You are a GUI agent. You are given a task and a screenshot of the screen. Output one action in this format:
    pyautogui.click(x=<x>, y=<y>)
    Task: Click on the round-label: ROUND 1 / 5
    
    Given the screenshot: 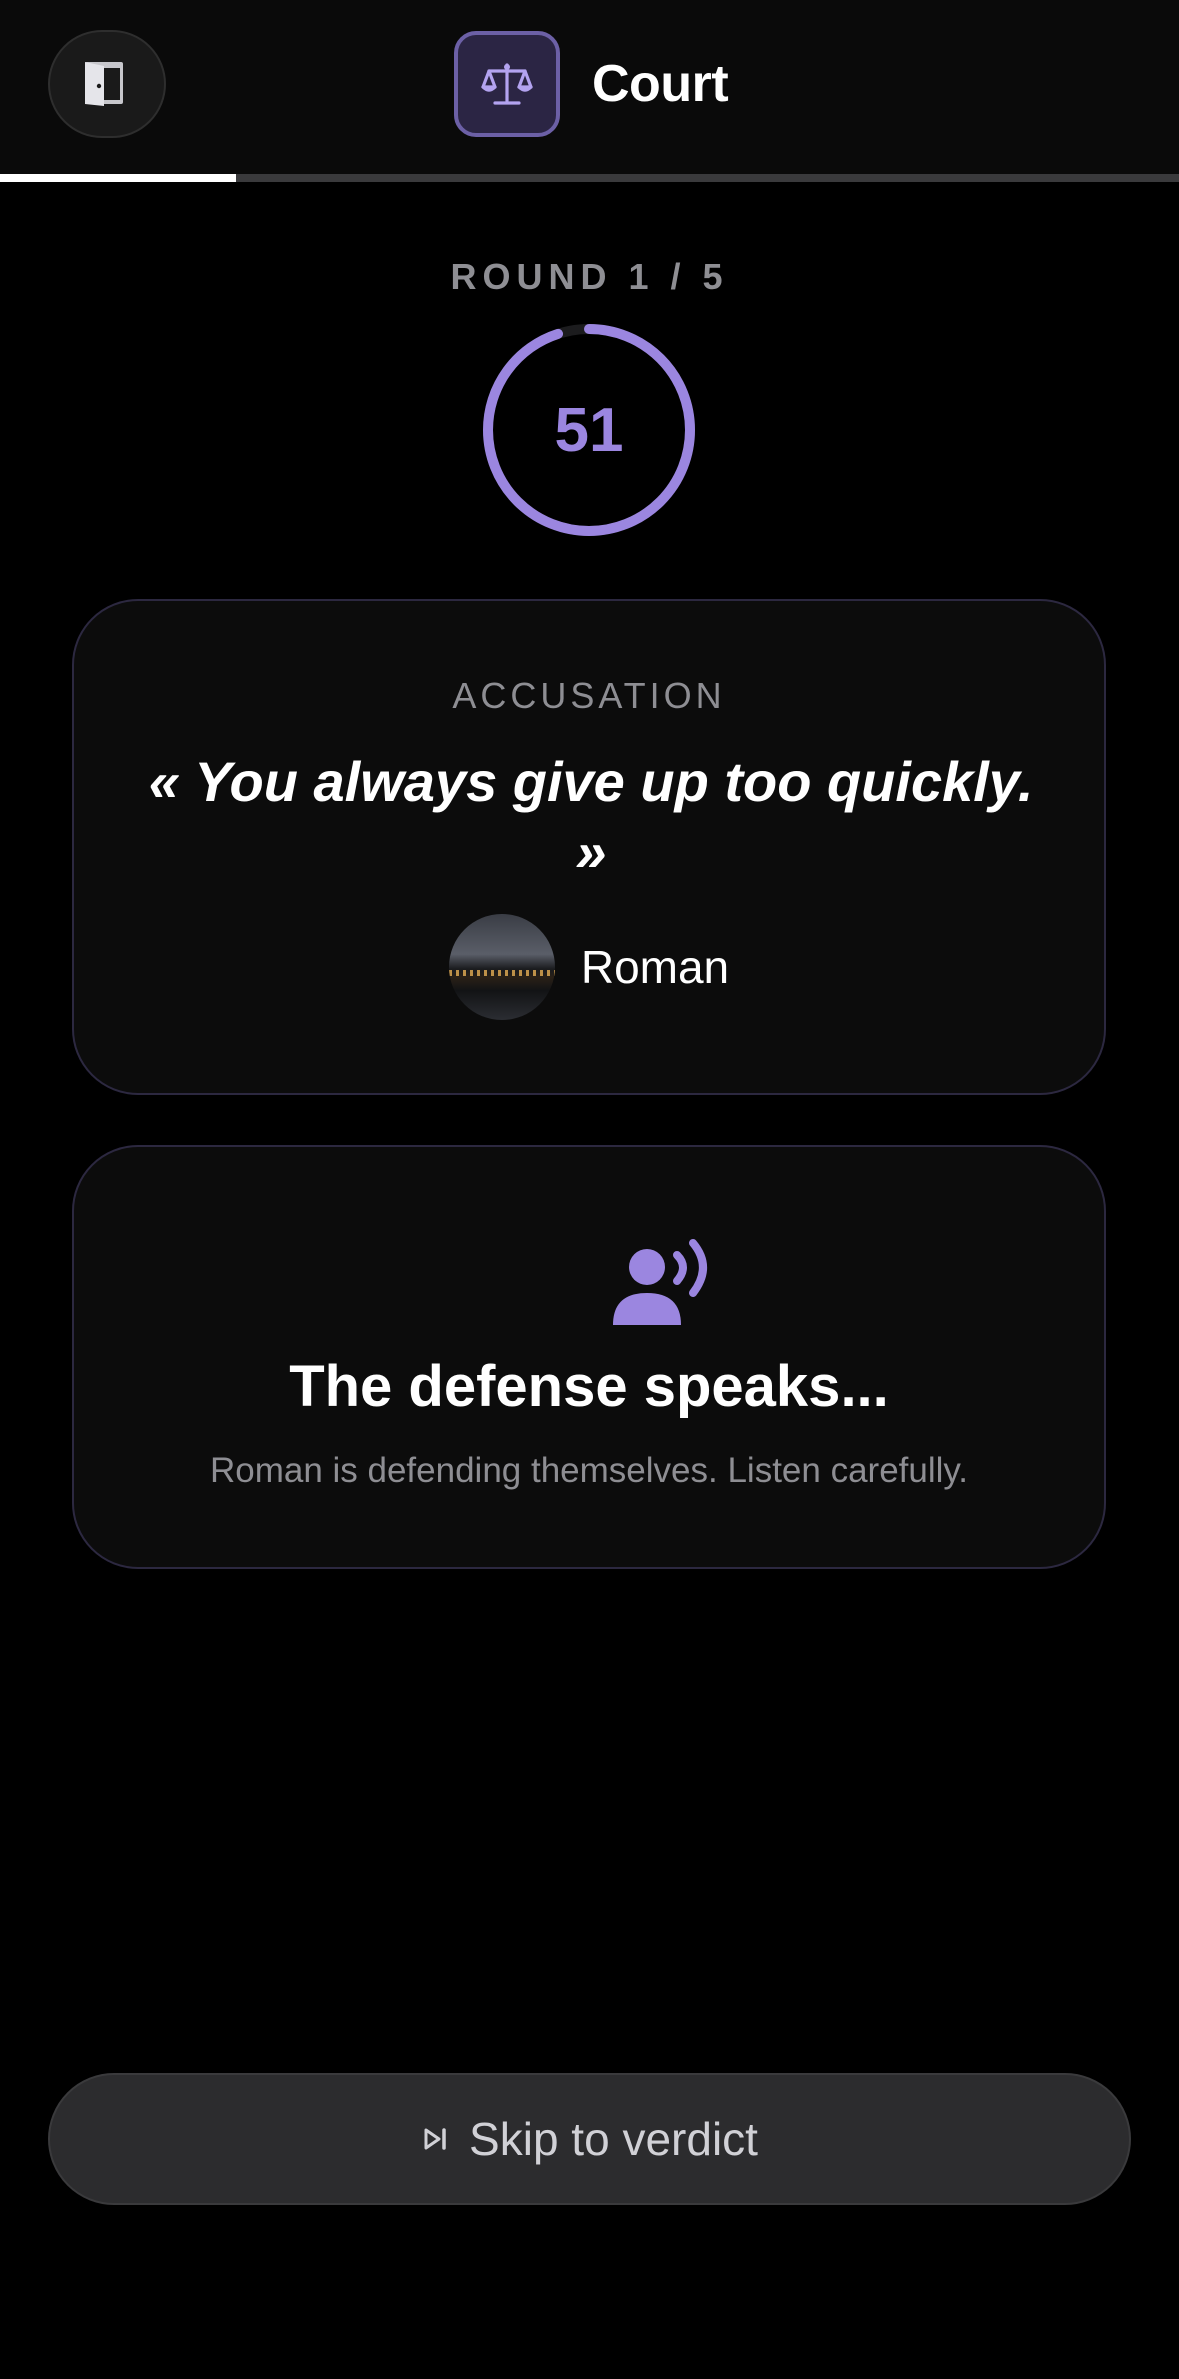 What is the action you would take?
    pyautogui.click(x=589, y=276)
    